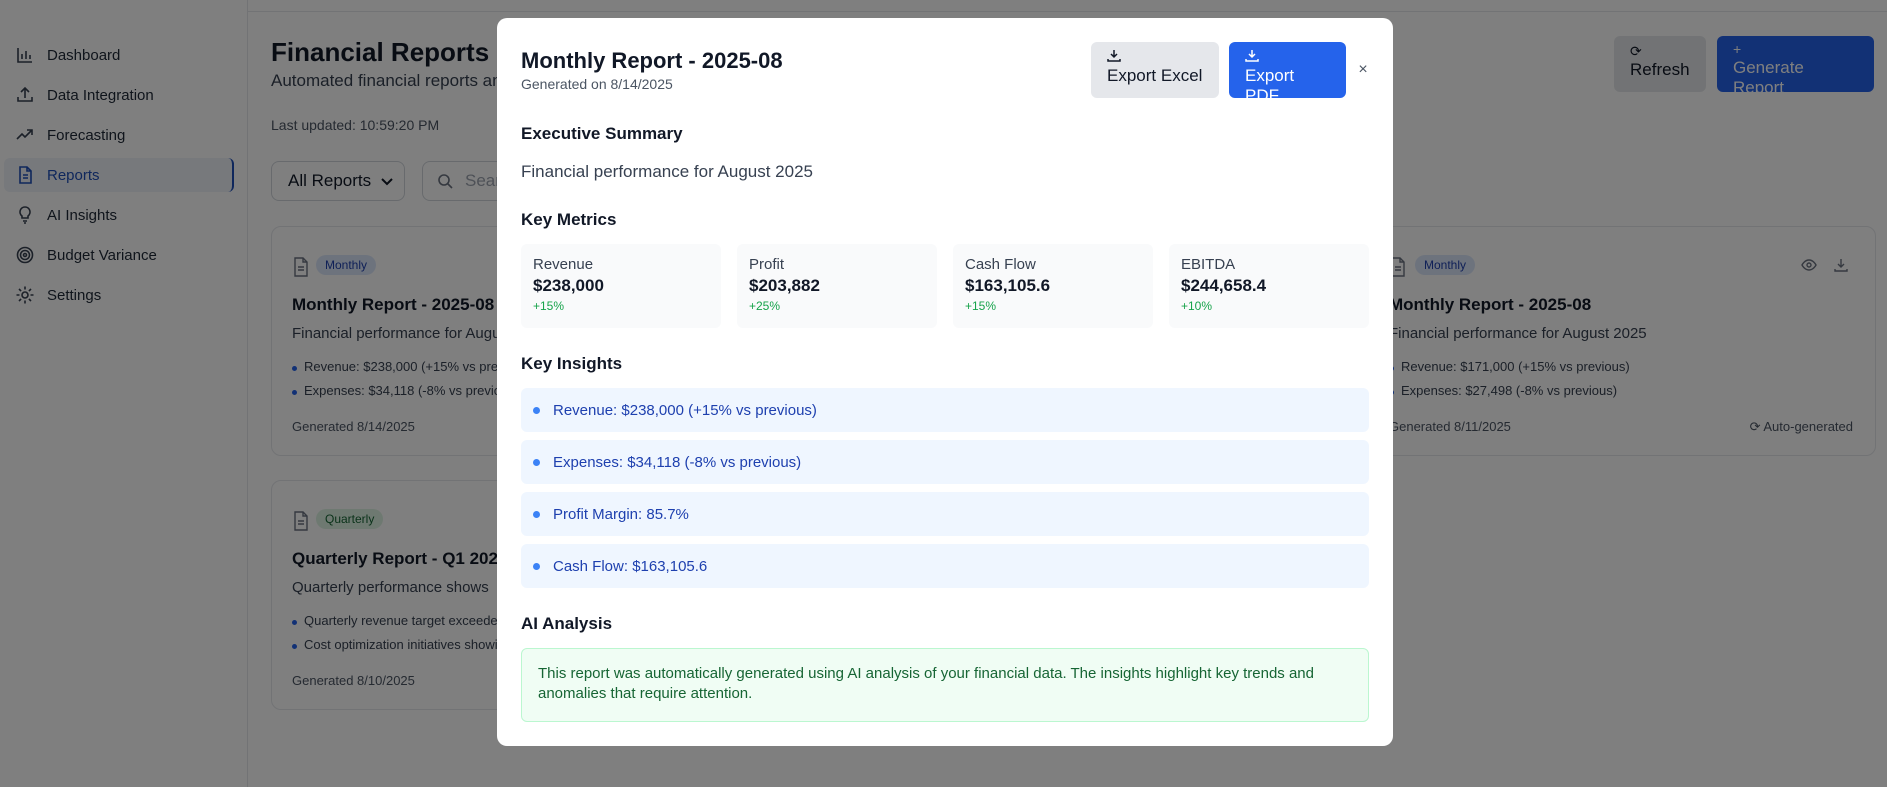 The width and height of the screenshot is (1887, 787). Describe the element at coordinates (1155, 75) in the screenshot. I see `export-excel-label: Export Excel` at that location.